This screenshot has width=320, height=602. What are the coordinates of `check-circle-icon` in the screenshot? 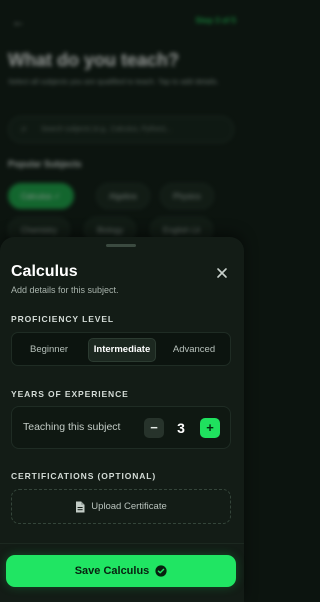 It's located at (161, 571).